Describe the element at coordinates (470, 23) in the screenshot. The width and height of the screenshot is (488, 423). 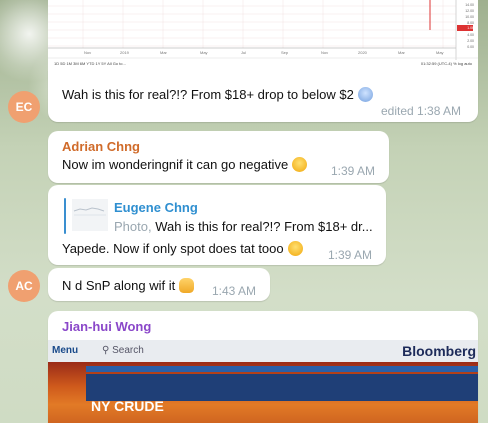
I see `y-tick: 8.00` at that location.